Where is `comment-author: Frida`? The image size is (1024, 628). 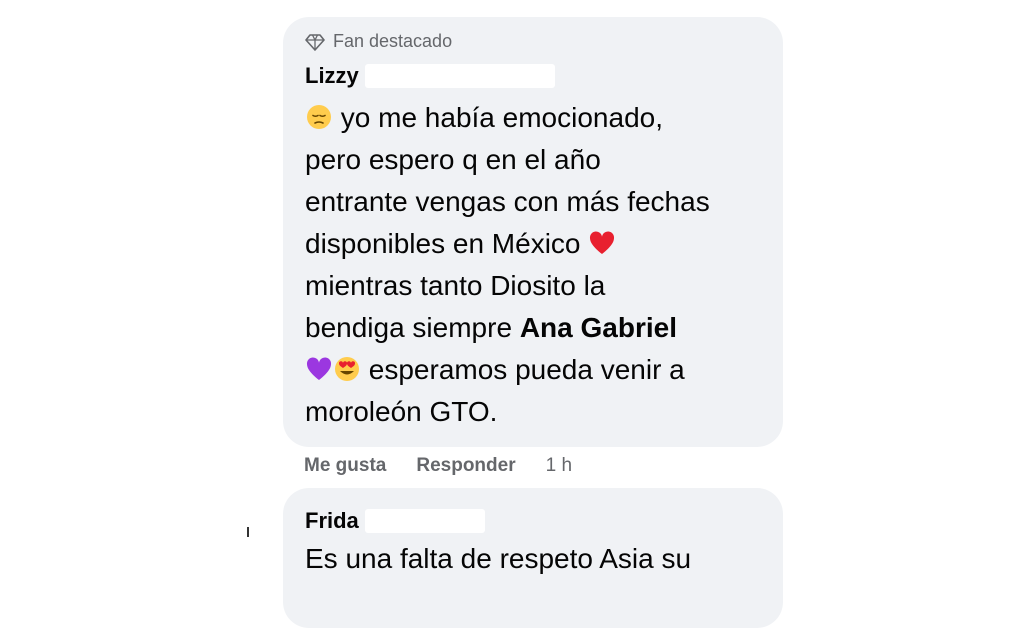 comment-author: Frida is located at coordinates (395, 521).